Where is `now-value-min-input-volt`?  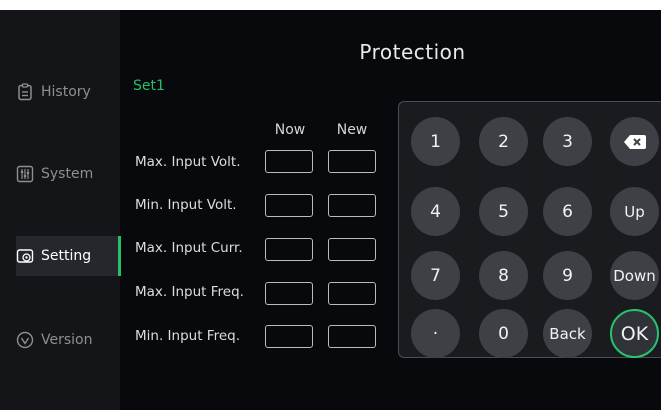 now-value-min-input-volt is located at coordinates (289, 205).